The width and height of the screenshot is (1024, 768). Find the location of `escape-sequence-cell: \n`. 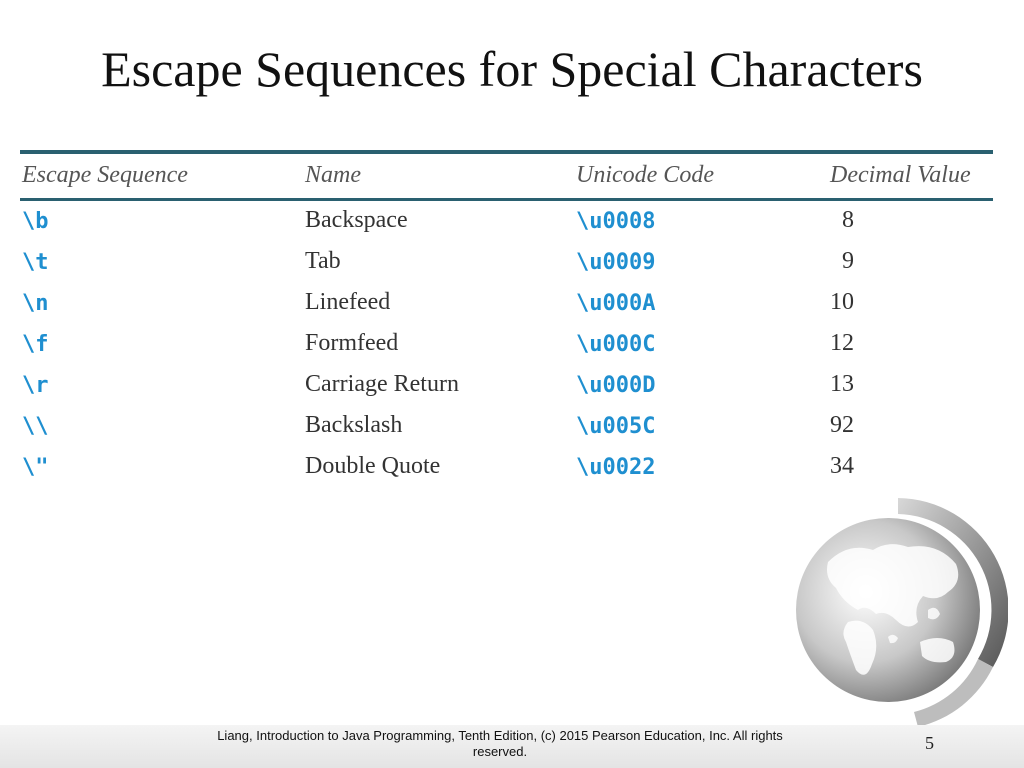

escape-sequence-cell: \n is located at coordinates (35, 303).